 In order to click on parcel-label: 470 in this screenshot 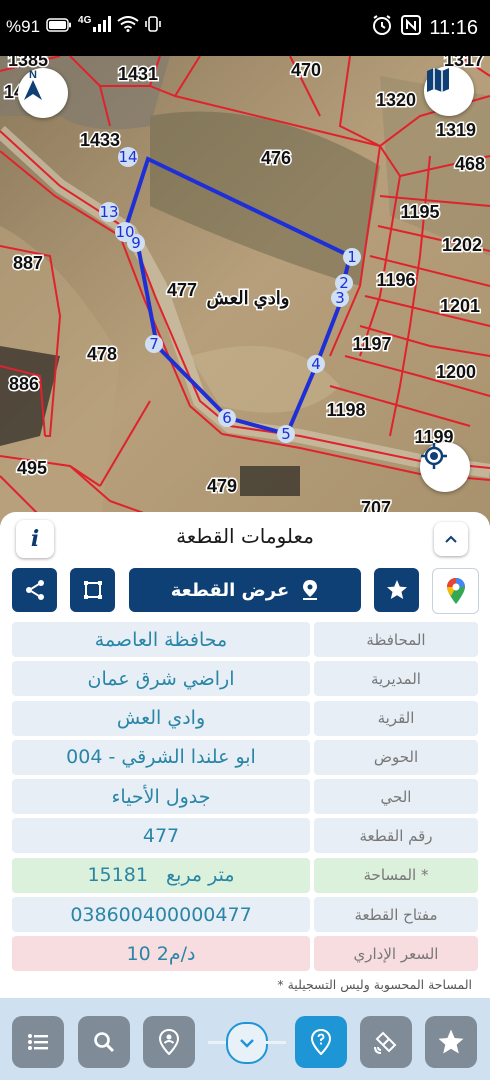, I will do `click(306, 70)`.